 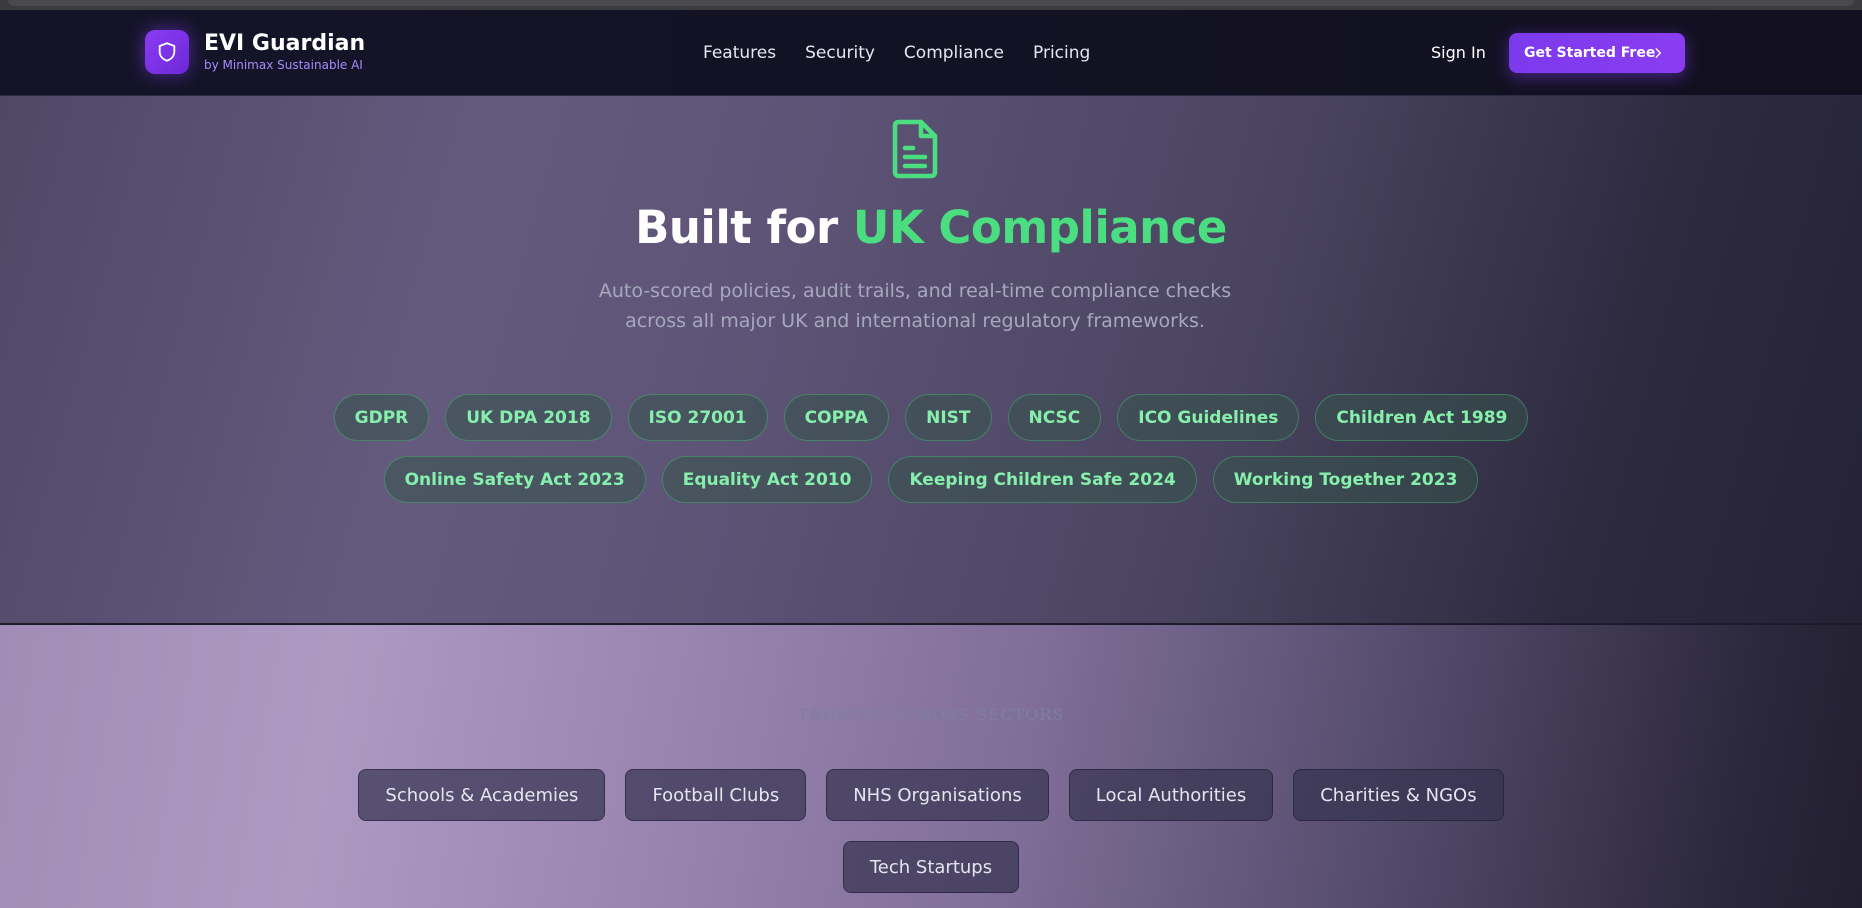 What do you see at coordinates (283, 64) in the screenshot?
I see `brand-subtitle: by Minimax Sustainable AI` at bounding box center [283, 64].